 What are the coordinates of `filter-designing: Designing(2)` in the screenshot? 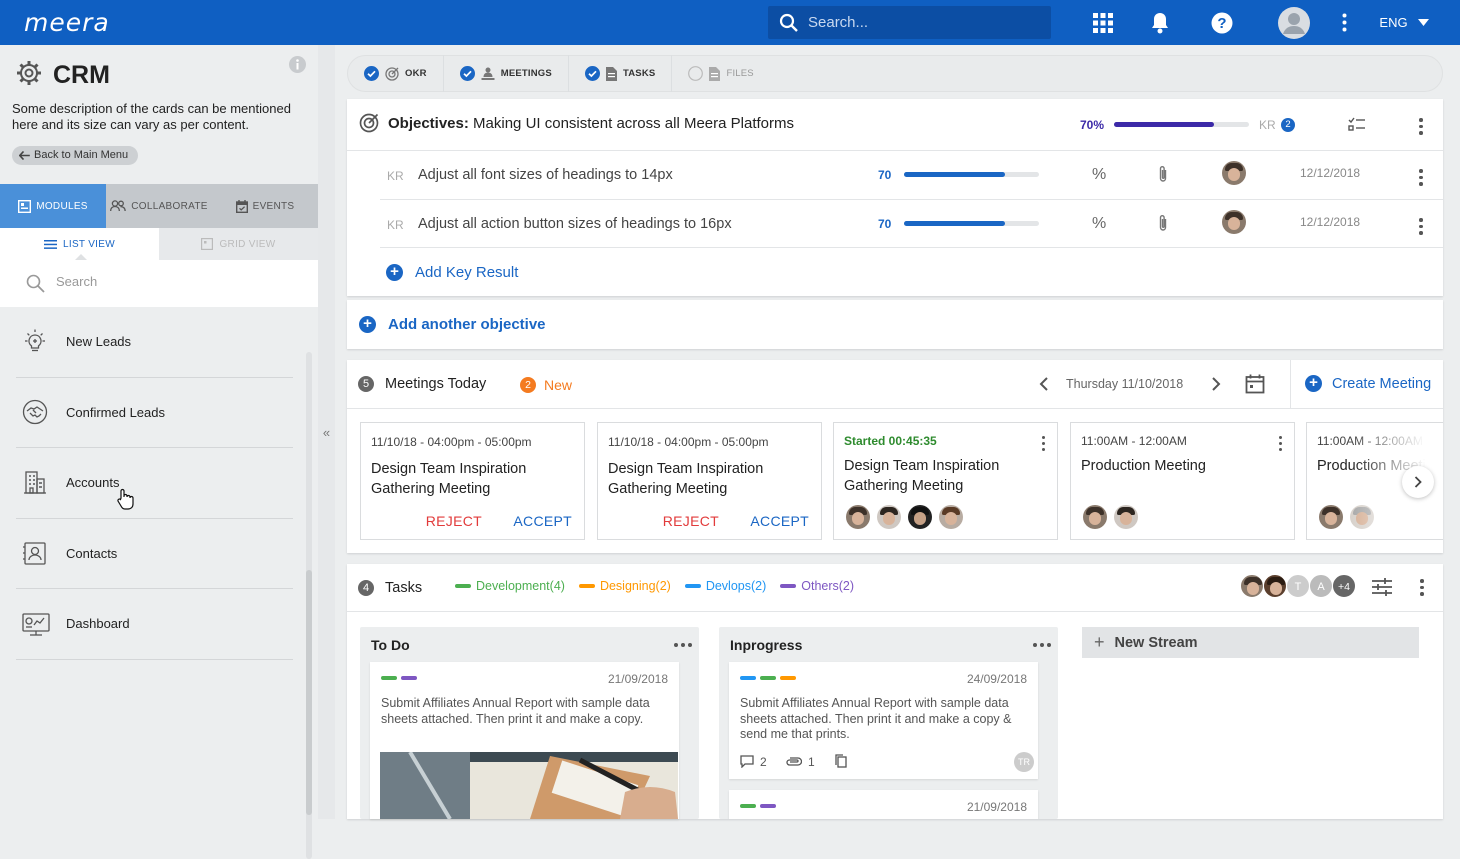 It's located at (624, 586).